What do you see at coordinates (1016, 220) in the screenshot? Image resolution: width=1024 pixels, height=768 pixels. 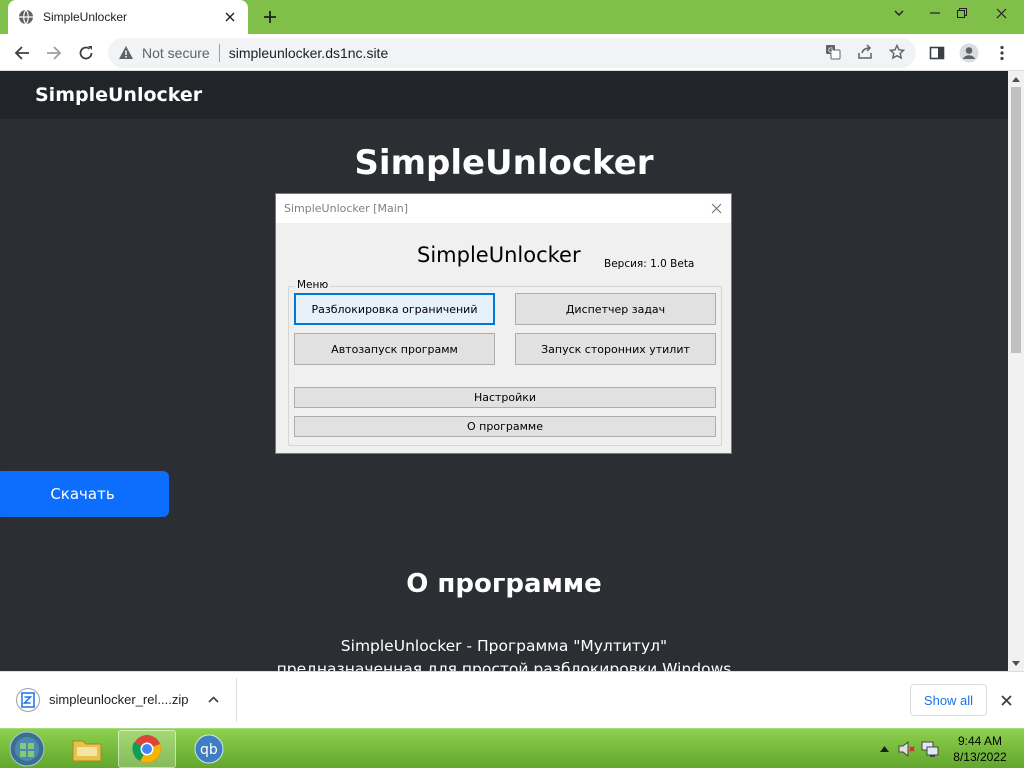 I see `scroll-thumb` at bounding box center [1016, 220].